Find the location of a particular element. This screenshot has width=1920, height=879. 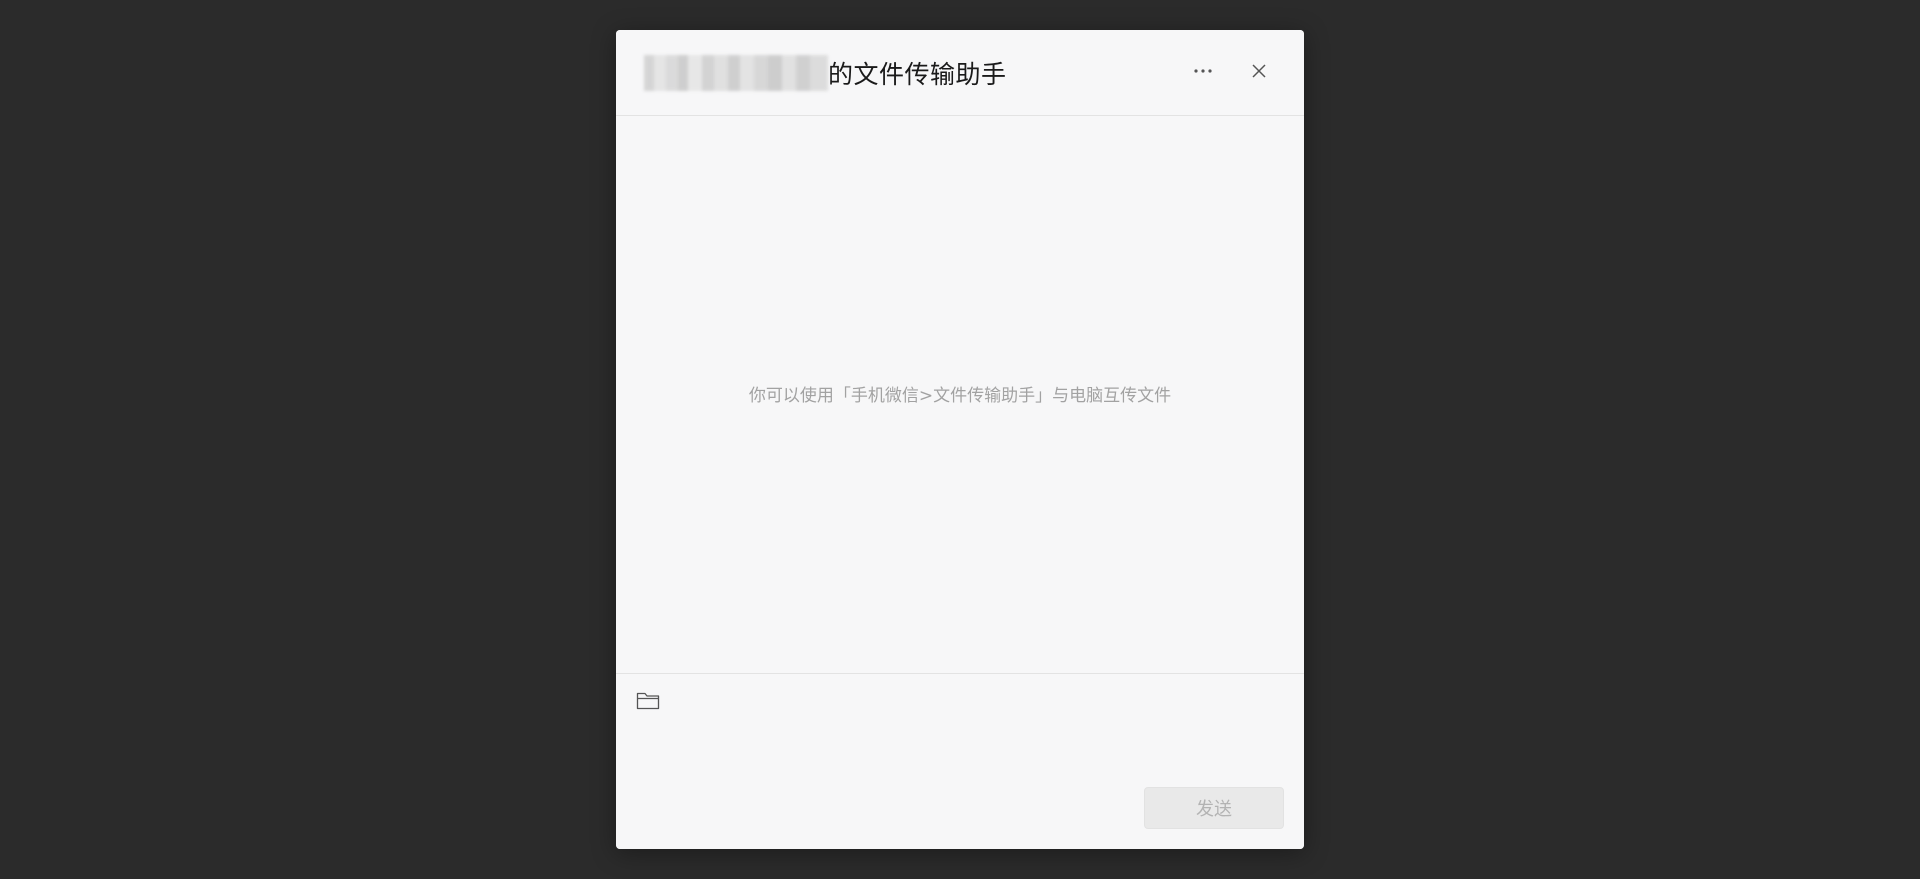

more-horizontal-icon is located at coordinates (1203, 71).